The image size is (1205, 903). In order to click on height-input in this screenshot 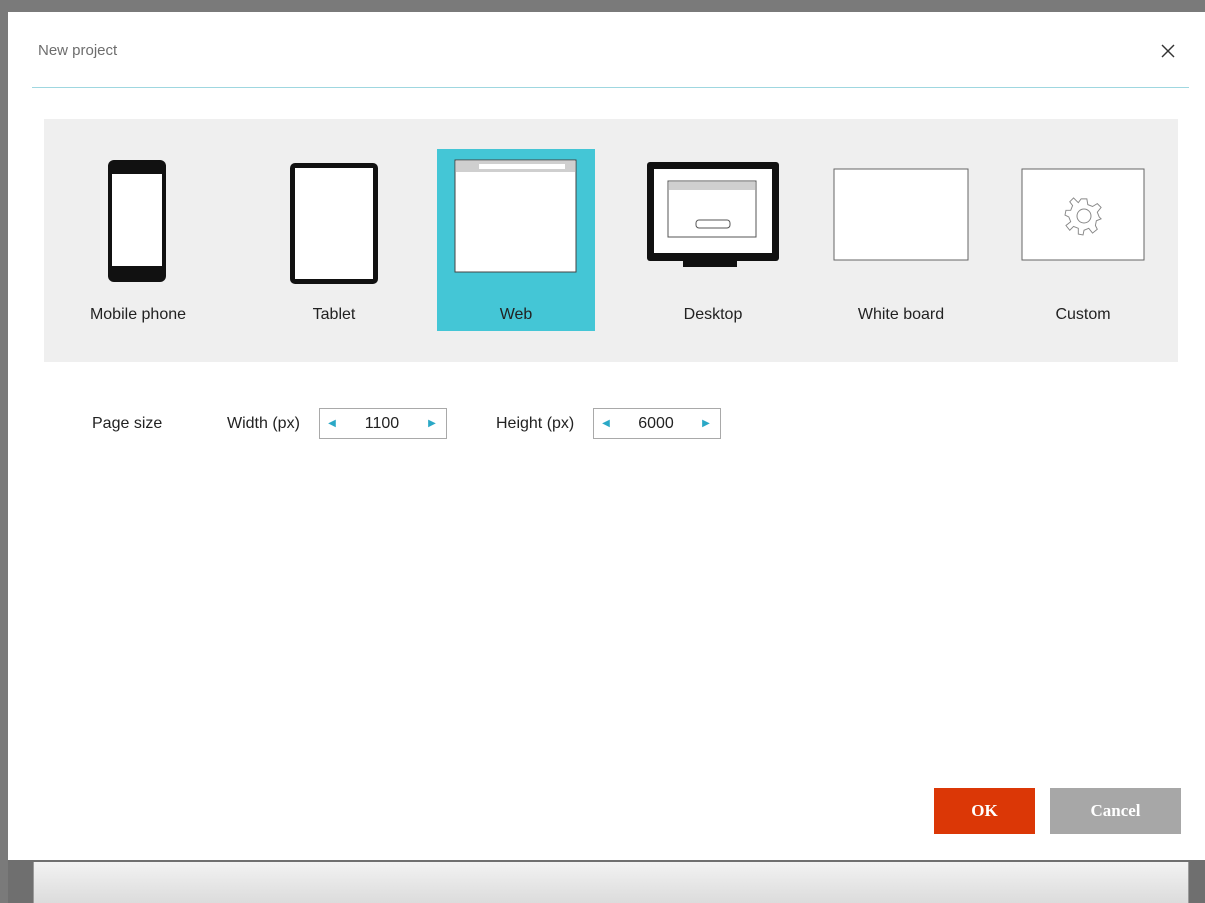, I will do `click(656, 423)`.